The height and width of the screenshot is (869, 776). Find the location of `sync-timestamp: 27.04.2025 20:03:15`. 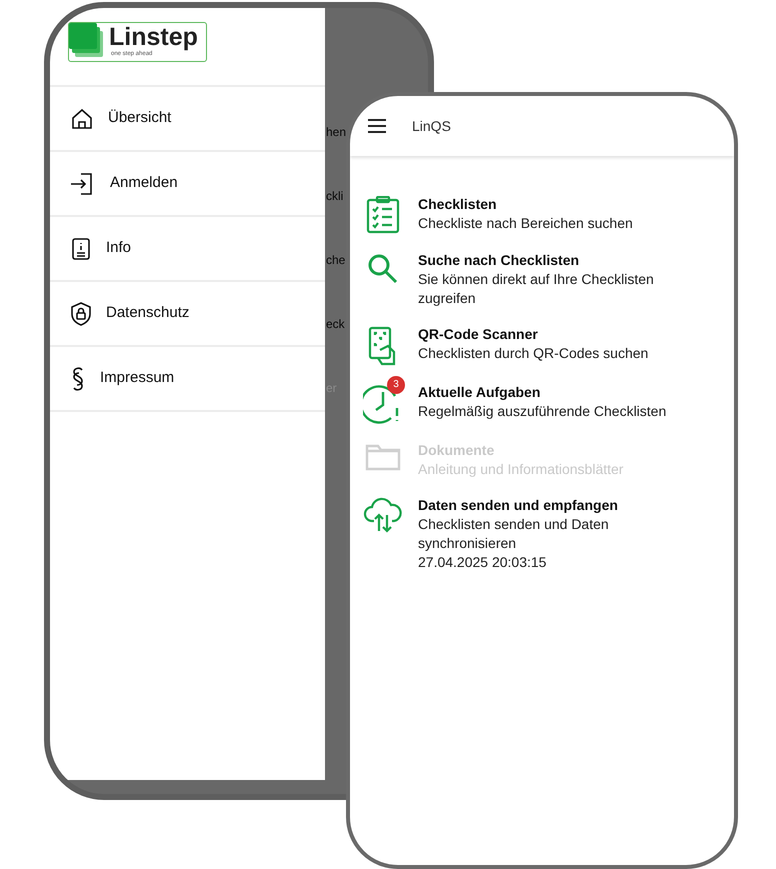

sync-timestamp: 27.04.2025 20:03:15 is located at coordinates (483, 562).